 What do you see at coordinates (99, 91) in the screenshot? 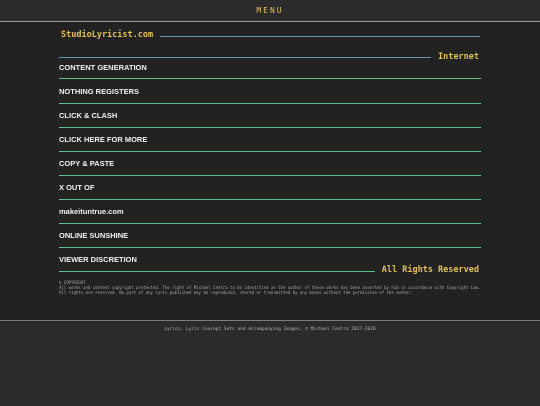
I see `nav-item-nothing-registers: NOTHING REGISTERS` at bounding box center [99, 91].